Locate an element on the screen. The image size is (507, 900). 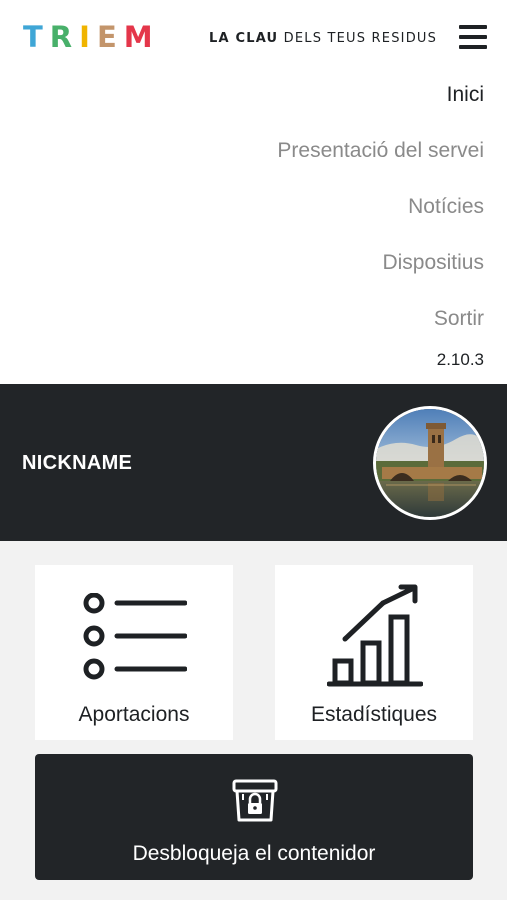
app-version: 2.10.3 is located at coordinates (460, 359).